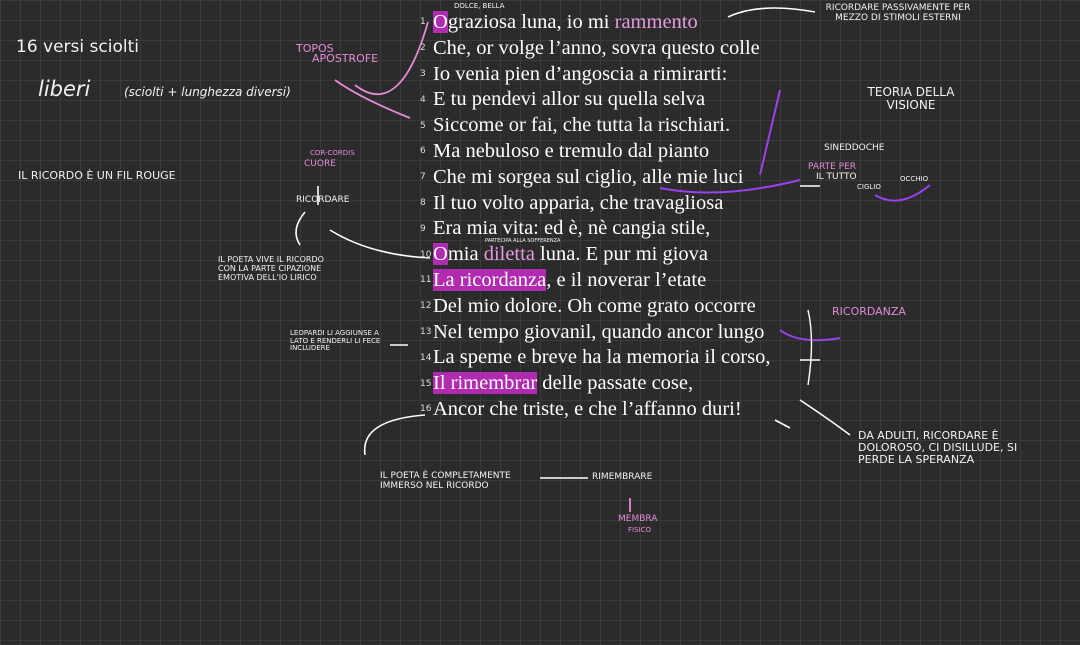 This screenshot has width=1080, height=645. What do you see at coordinates (911, 99) in the screenshot?
I see `teoria-visione-note: TEORIA DELLA VISIONE` at bounding box center [911, 99].